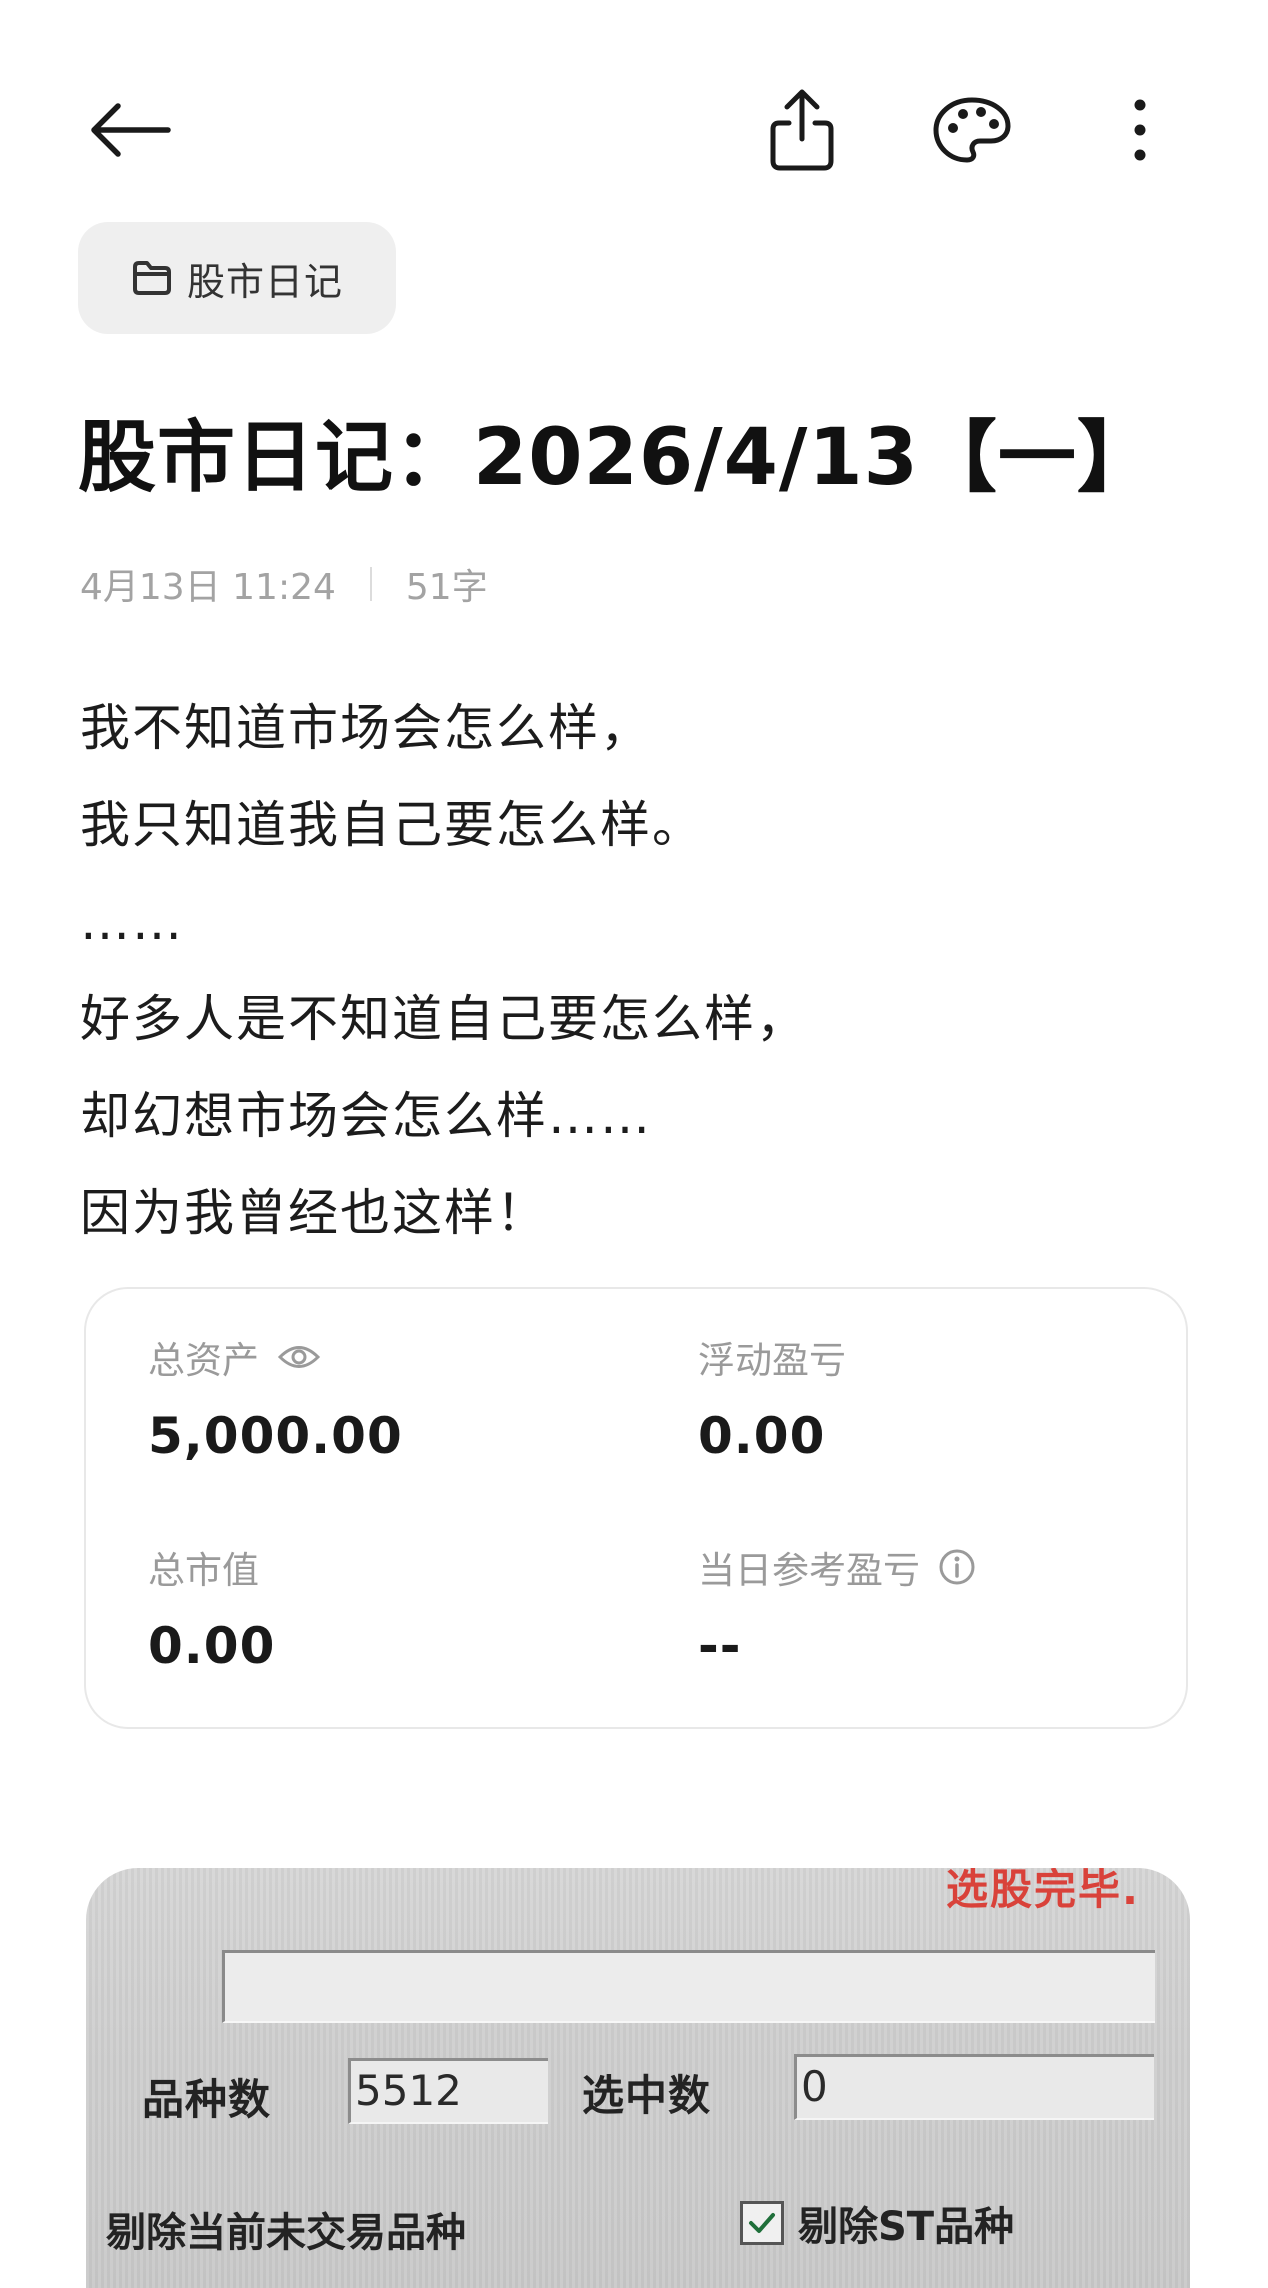  I want to click on daily-pl: 当日参考盈亏 --, so click(948, 1607).